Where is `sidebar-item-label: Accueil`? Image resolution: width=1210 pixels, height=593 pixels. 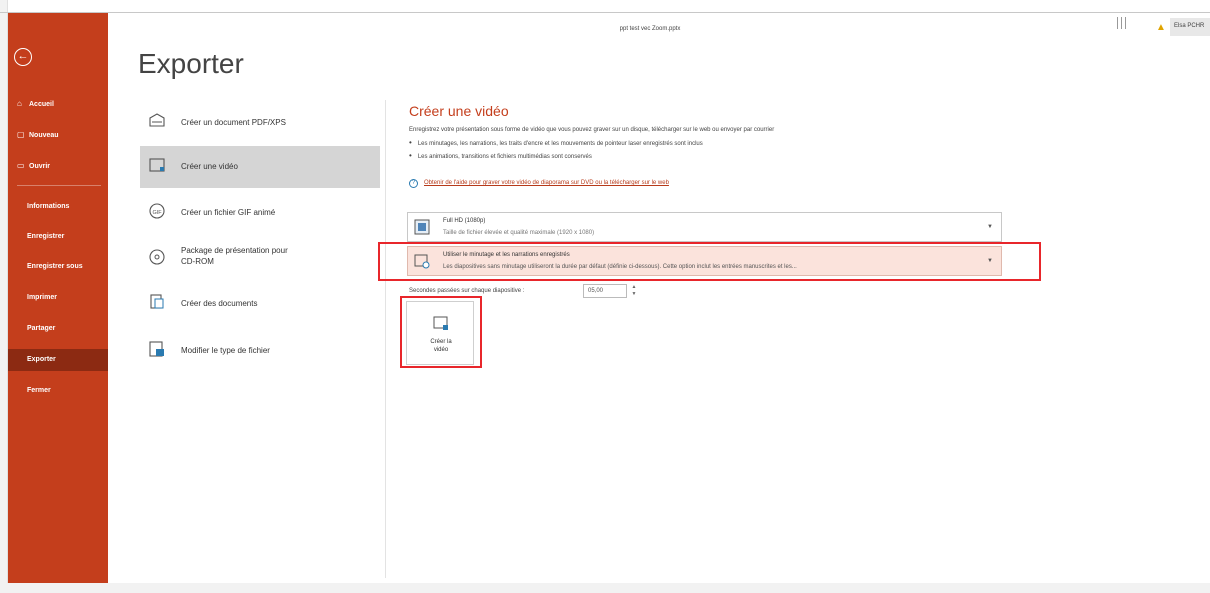
sidebar-item-label: Accueil is located at coordinates (41, 104).